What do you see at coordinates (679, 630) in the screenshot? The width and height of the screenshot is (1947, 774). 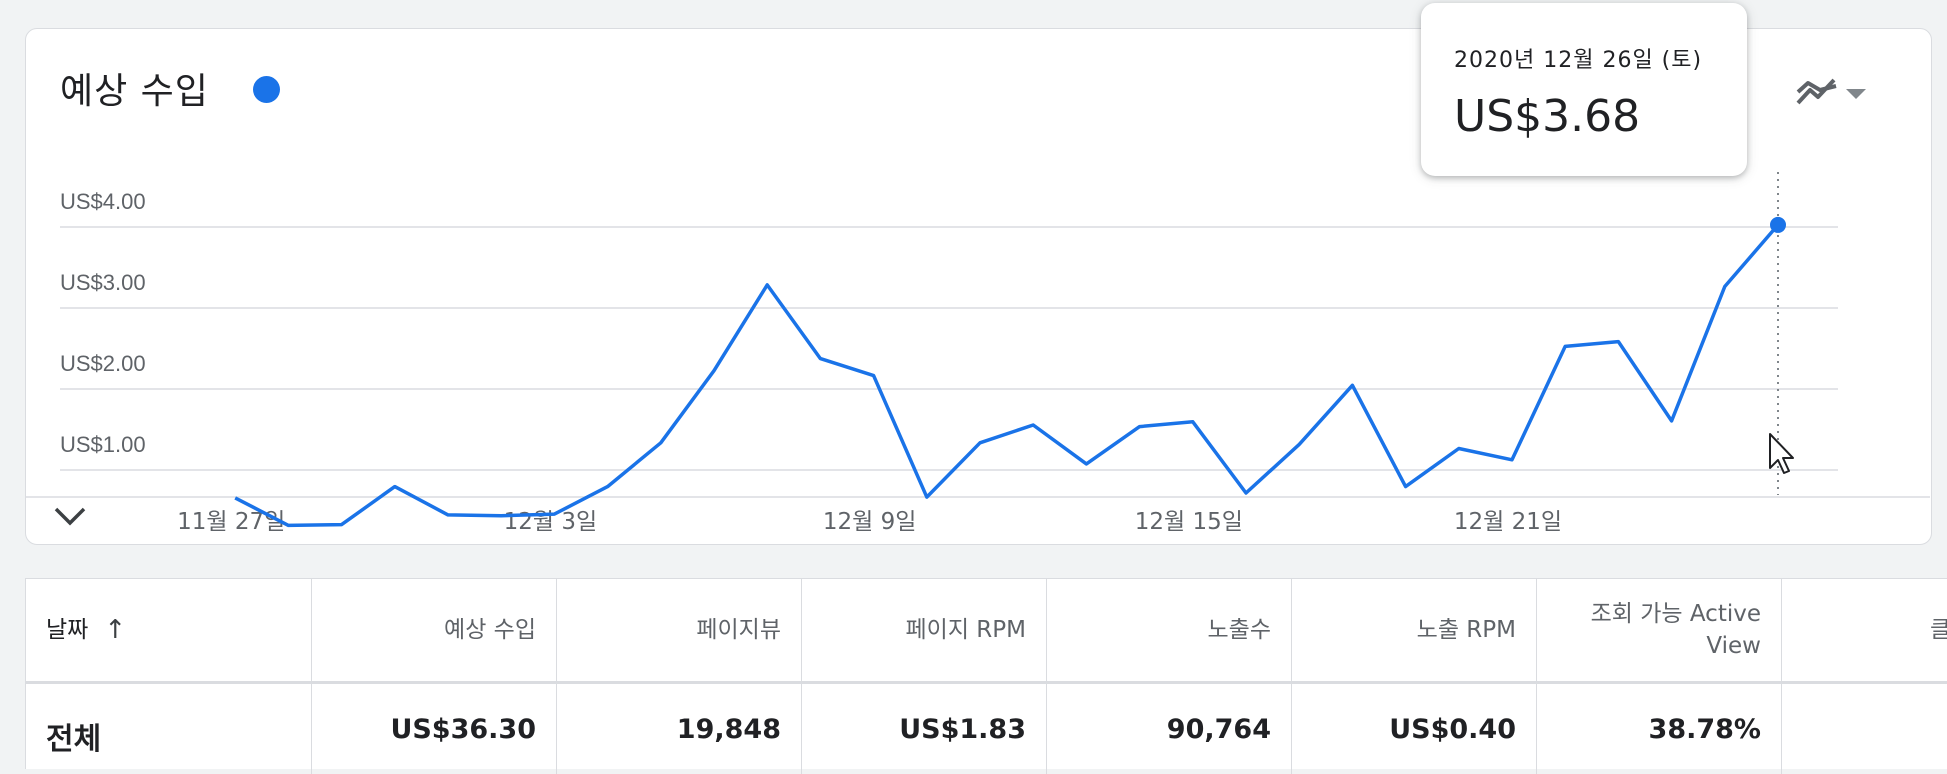 I see `column-header-page-views: 페이지뷰` at bounding box center [679, 630].